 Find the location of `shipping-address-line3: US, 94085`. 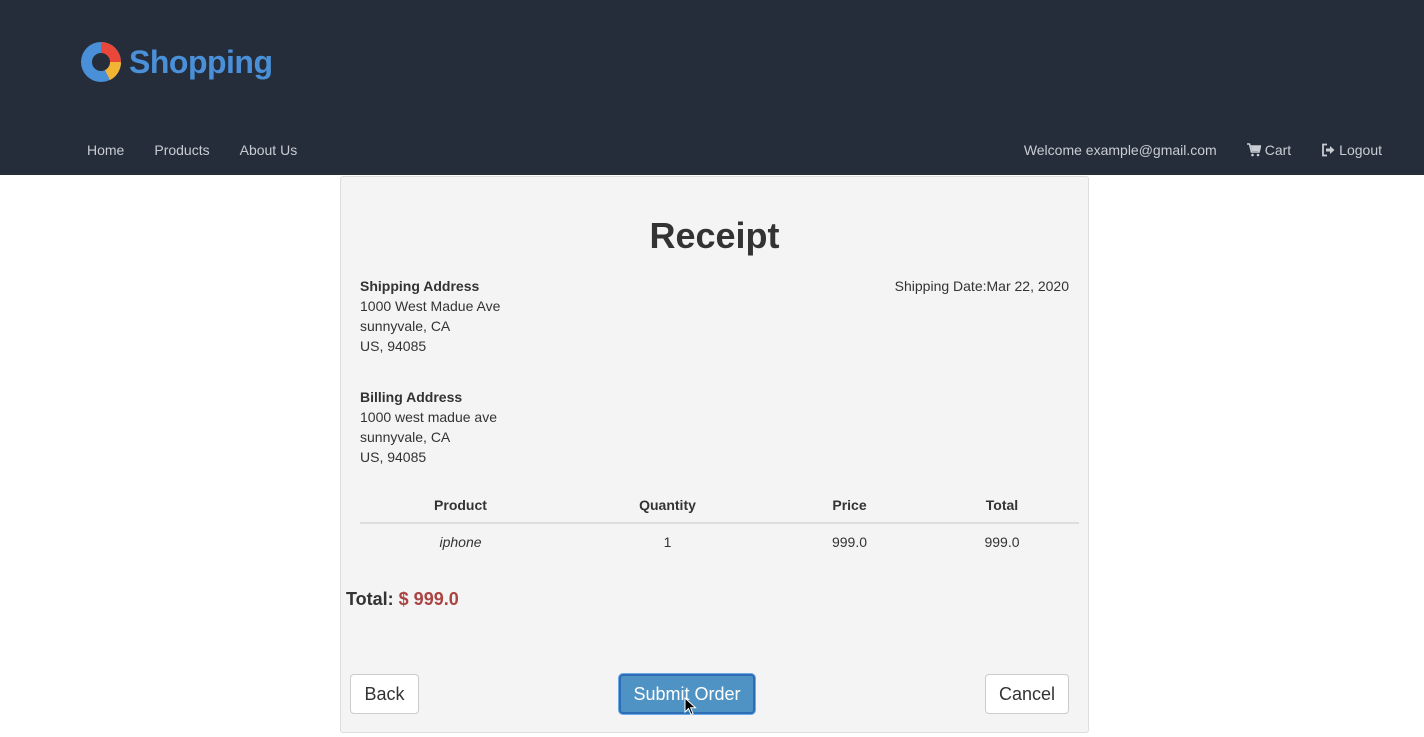

shipping-address-line3: US, 94085 is located at coordinates (393, 346).